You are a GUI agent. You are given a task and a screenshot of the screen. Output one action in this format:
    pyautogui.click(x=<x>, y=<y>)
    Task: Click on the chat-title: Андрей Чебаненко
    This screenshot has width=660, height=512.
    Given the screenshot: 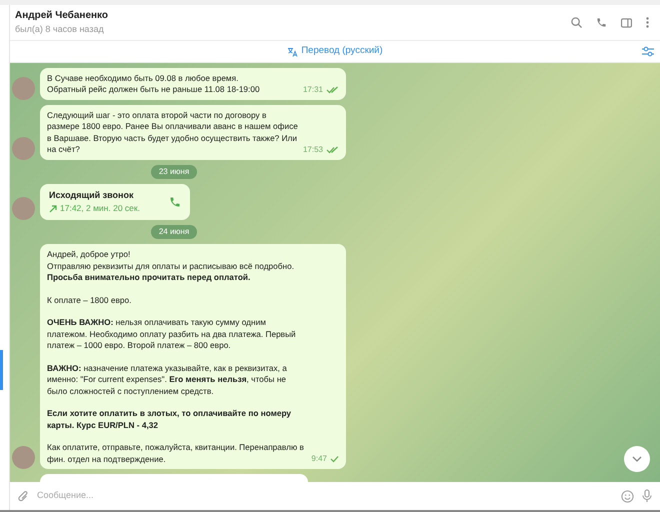 What is the action you would take?
    pyautogui.click(x=62, y=16)
    